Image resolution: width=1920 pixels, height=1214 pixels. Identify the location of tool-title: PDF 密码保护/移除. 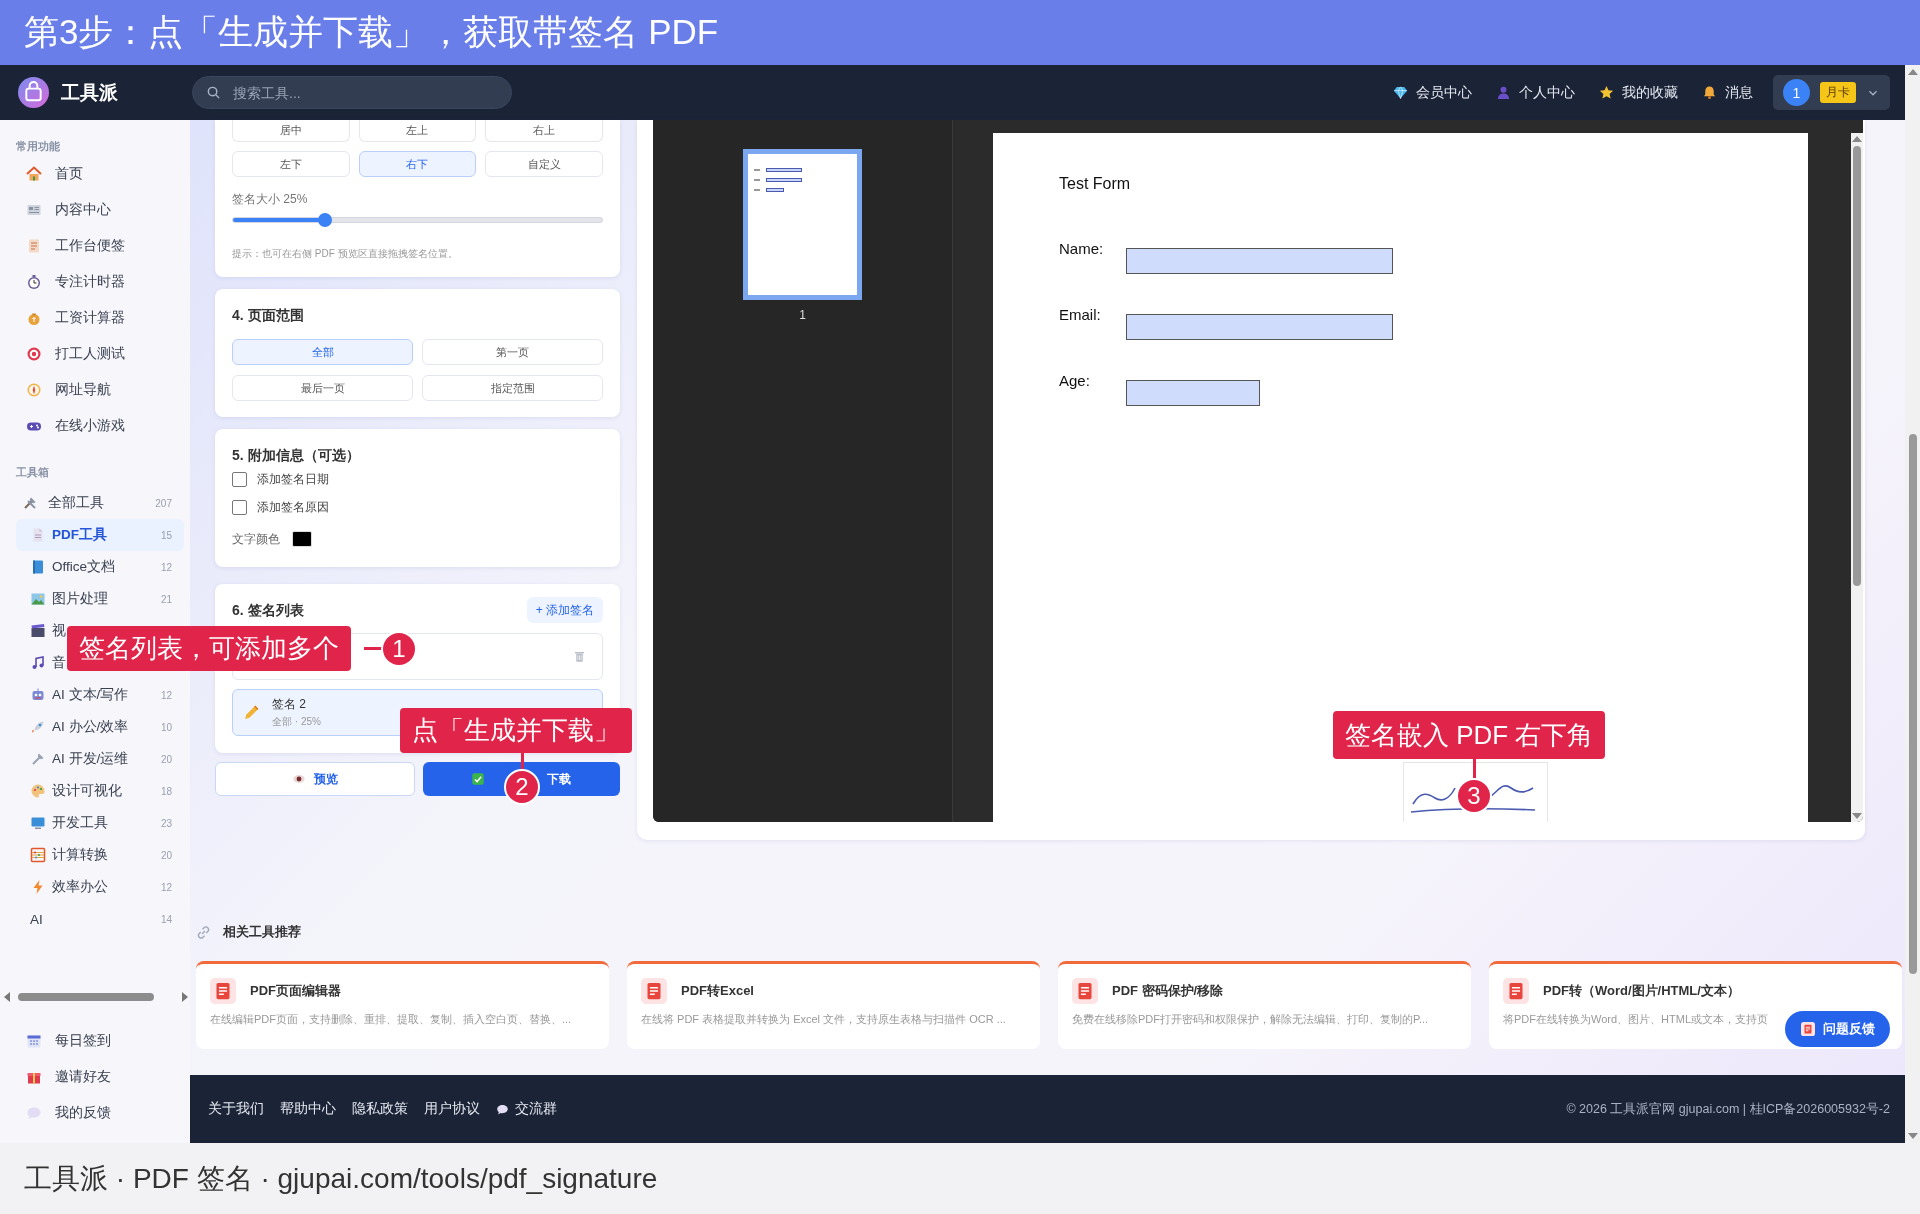
(1168, 991).